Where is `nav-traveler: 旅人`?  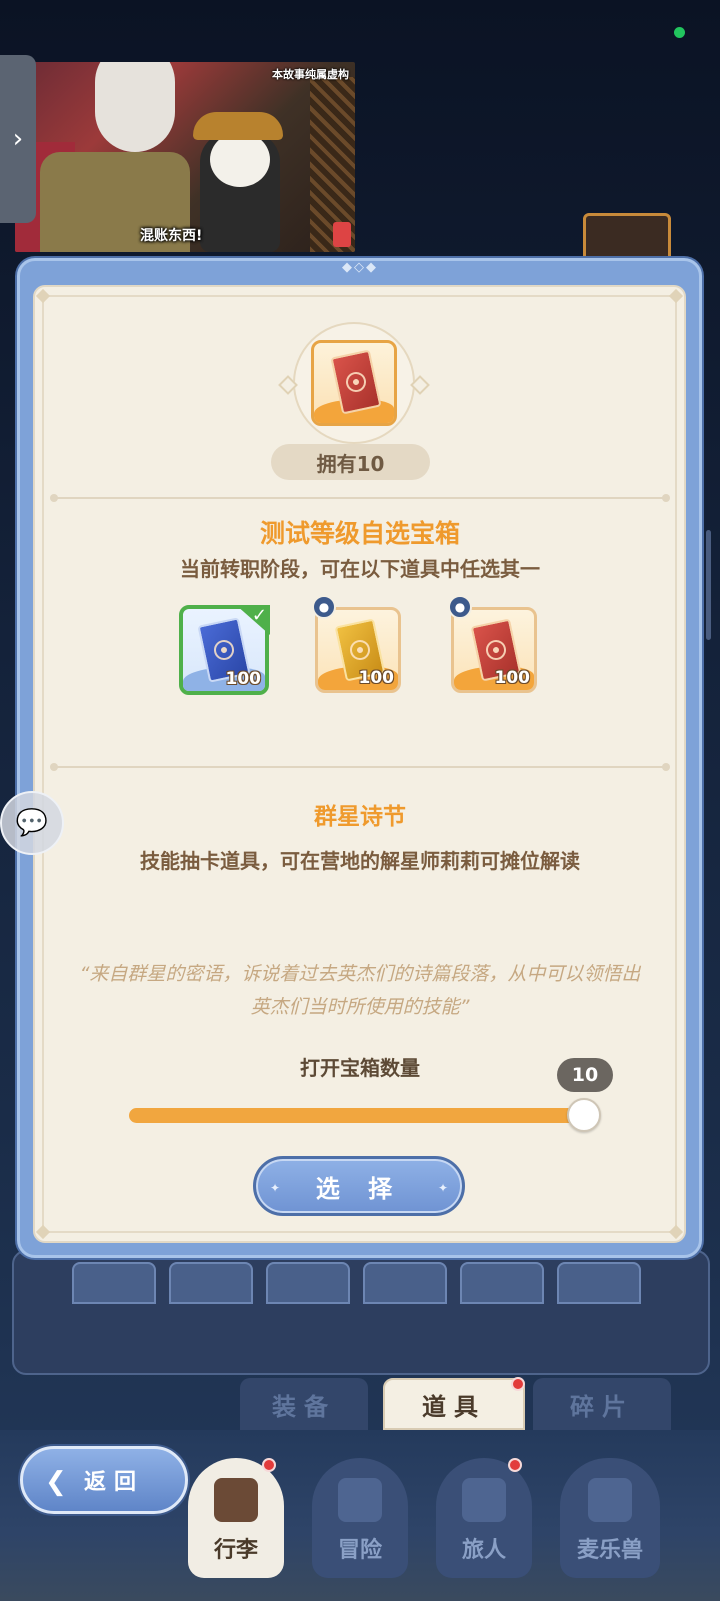 nav-traveler: 旅人 is located at coordinates (484, 1518).